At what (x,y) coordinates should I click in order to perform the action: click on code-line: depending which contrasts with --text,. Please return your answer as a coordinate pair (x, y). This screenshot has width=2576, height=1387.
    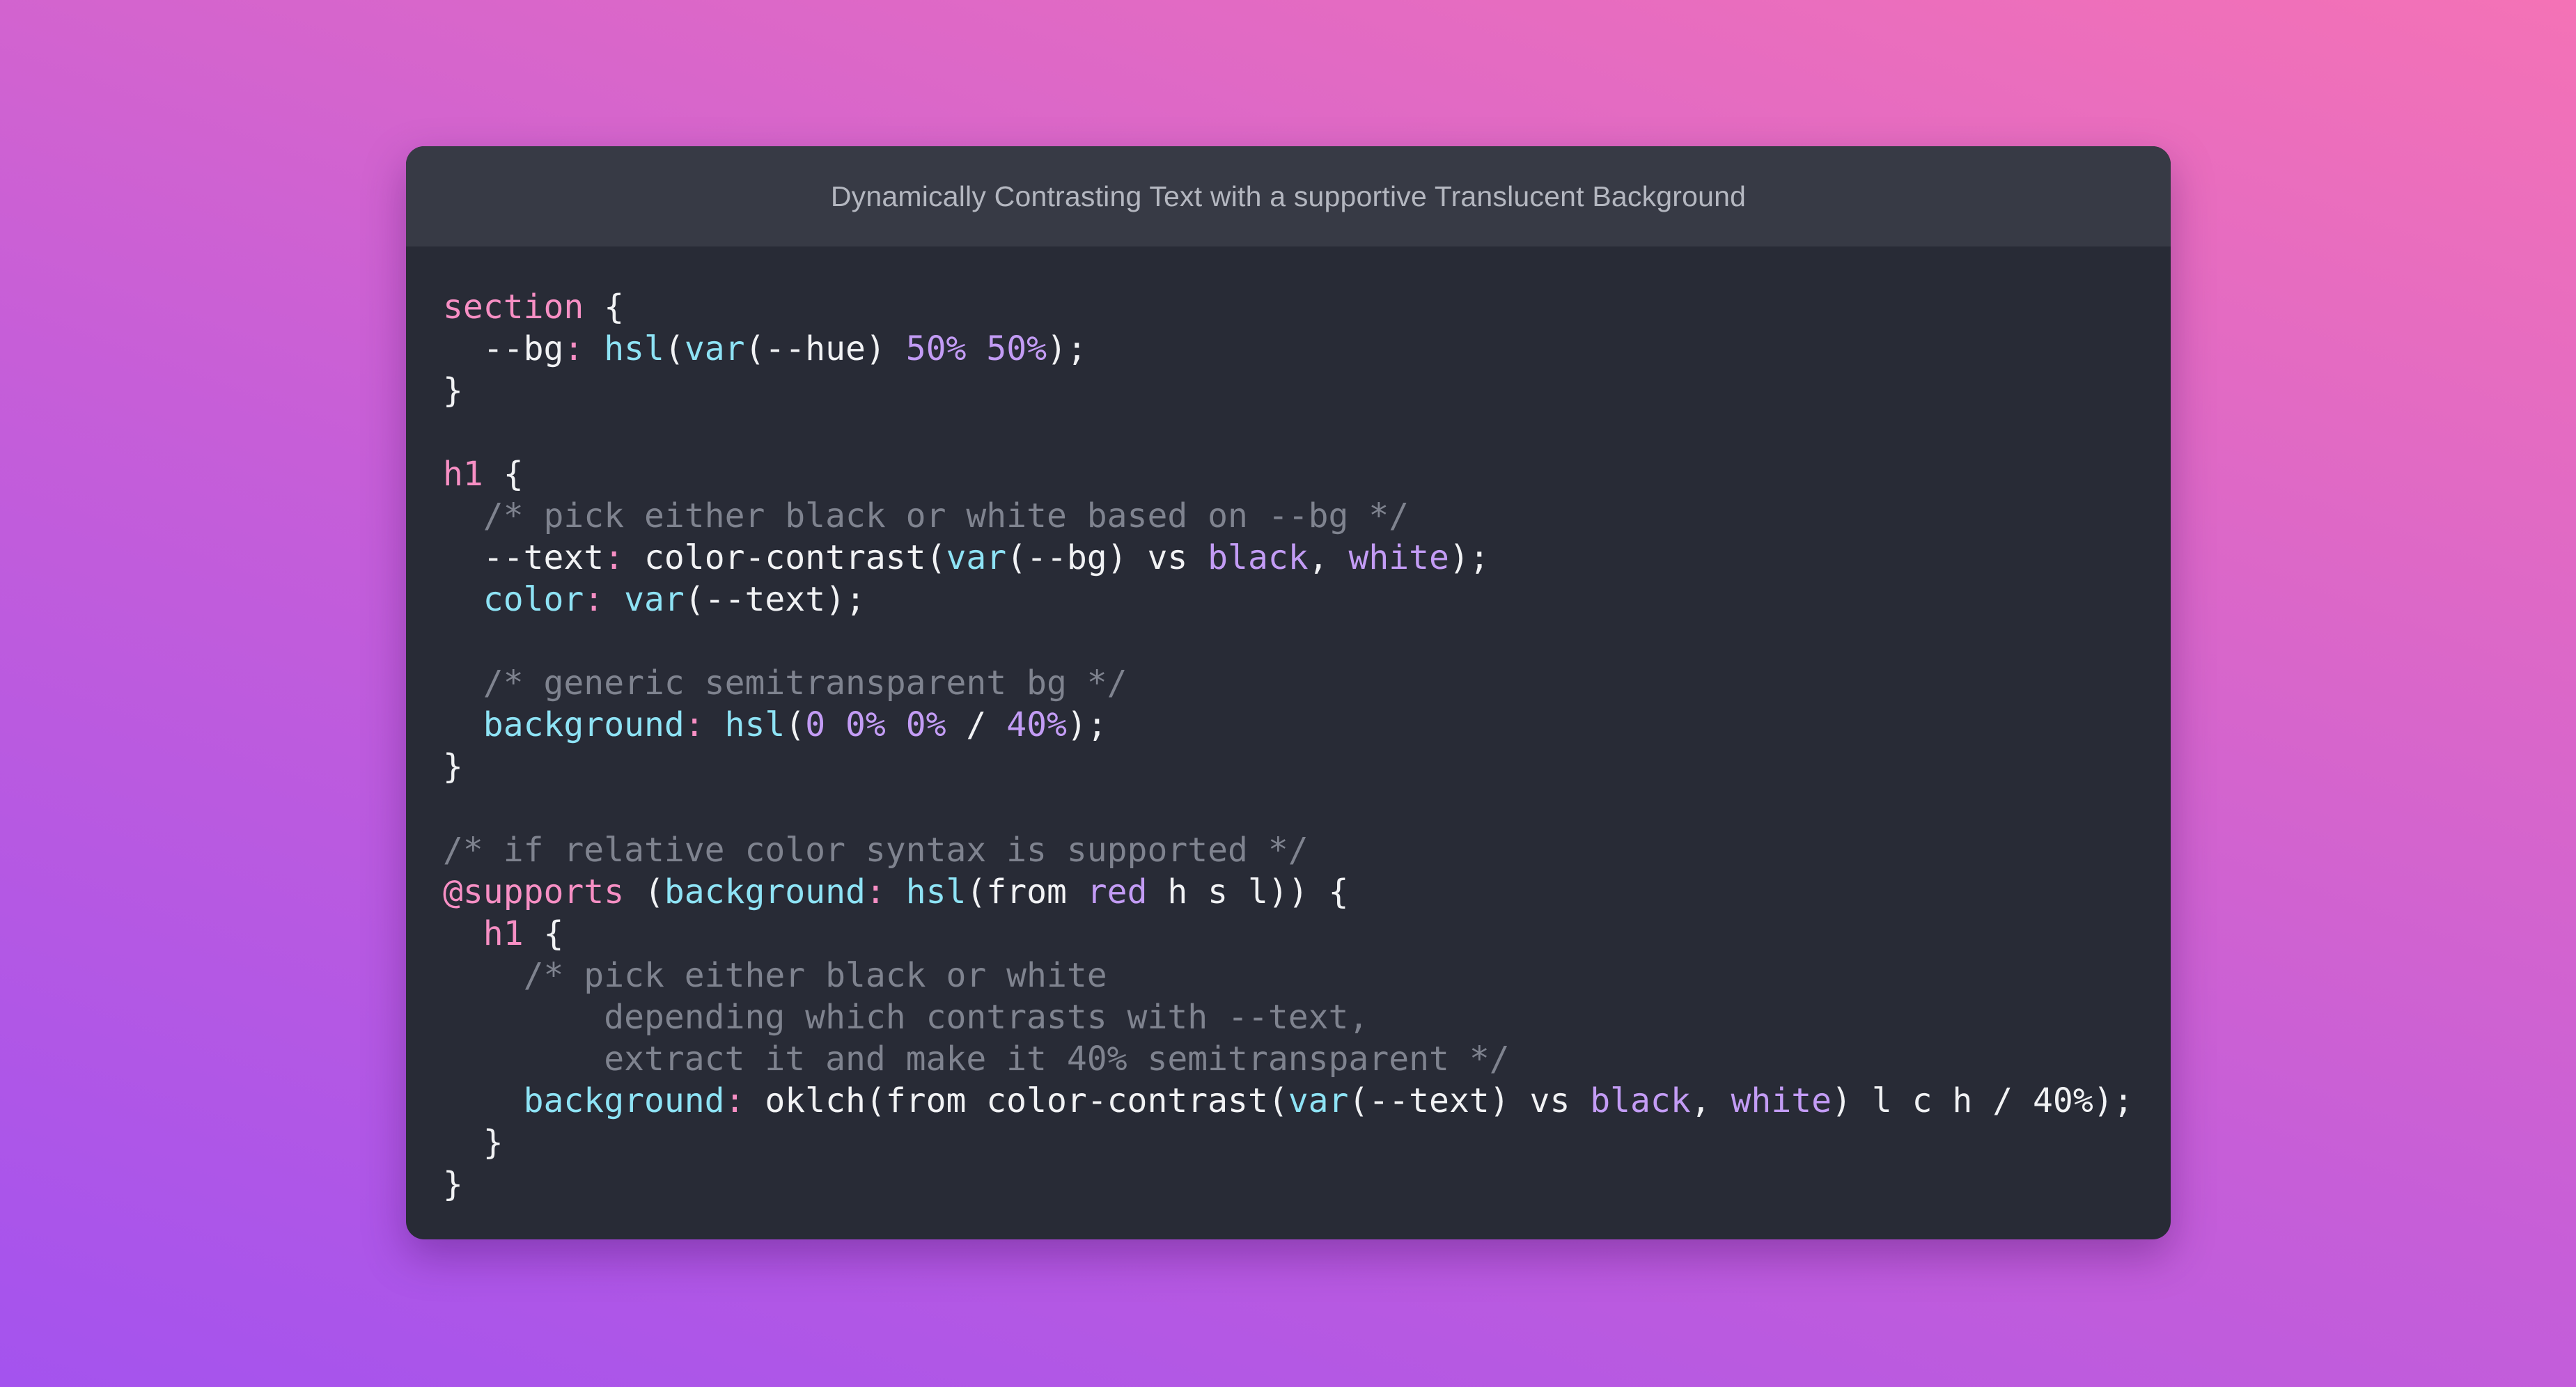
    Looking at the image, I should click on (1307, 1017).